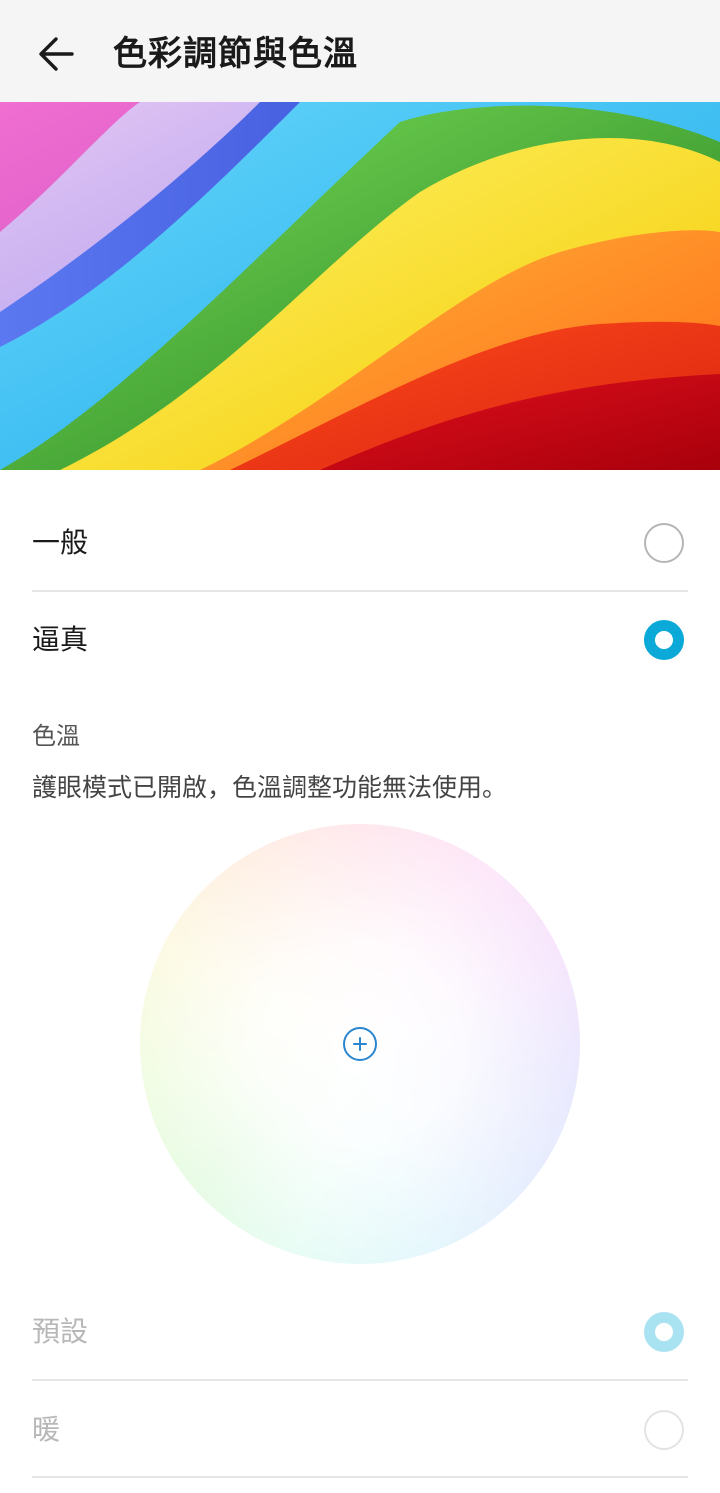  What do you see at coordinates (360, 1332) in the screenshot?
I see `option-default: 預設` at bounding box center [360, 1332].